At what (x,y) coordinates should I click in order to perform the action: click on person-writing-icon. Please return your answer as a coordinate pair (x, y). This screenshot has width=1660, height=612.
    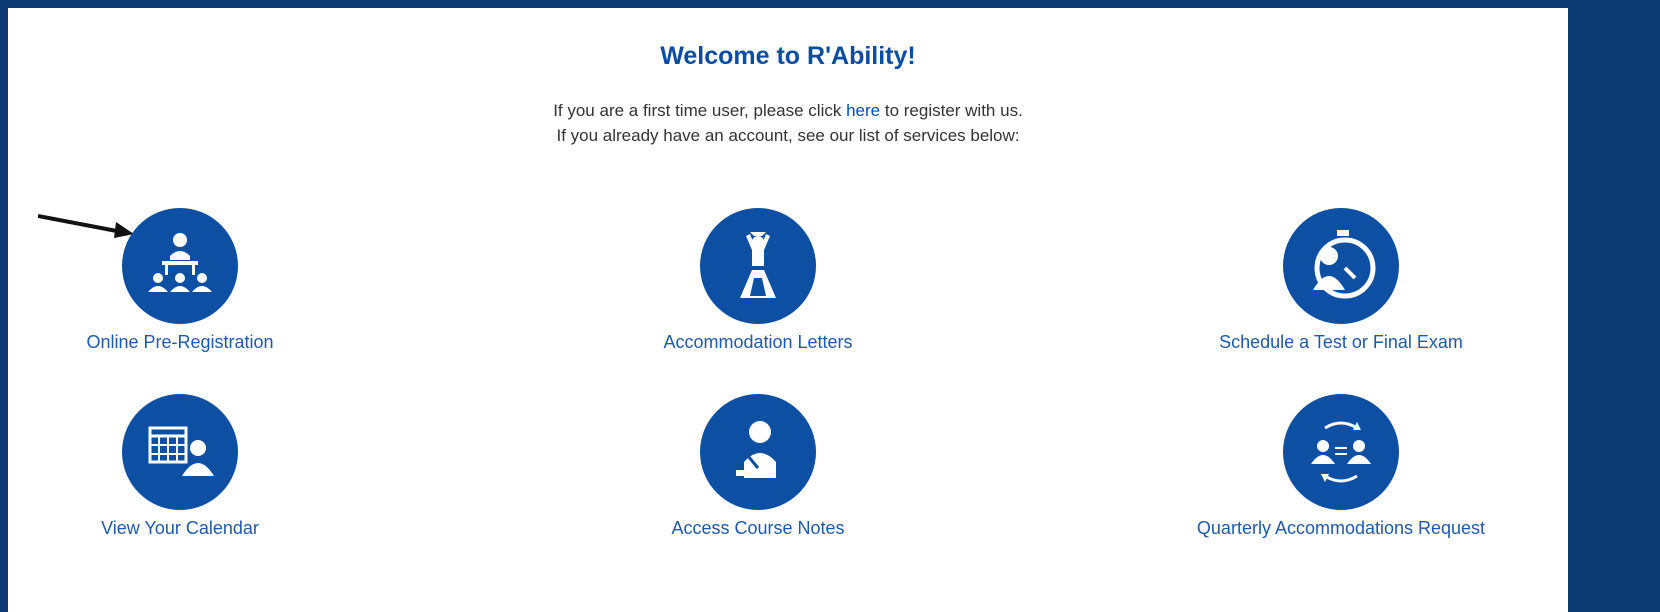
    Looking at the image, I should click on (756, 449).